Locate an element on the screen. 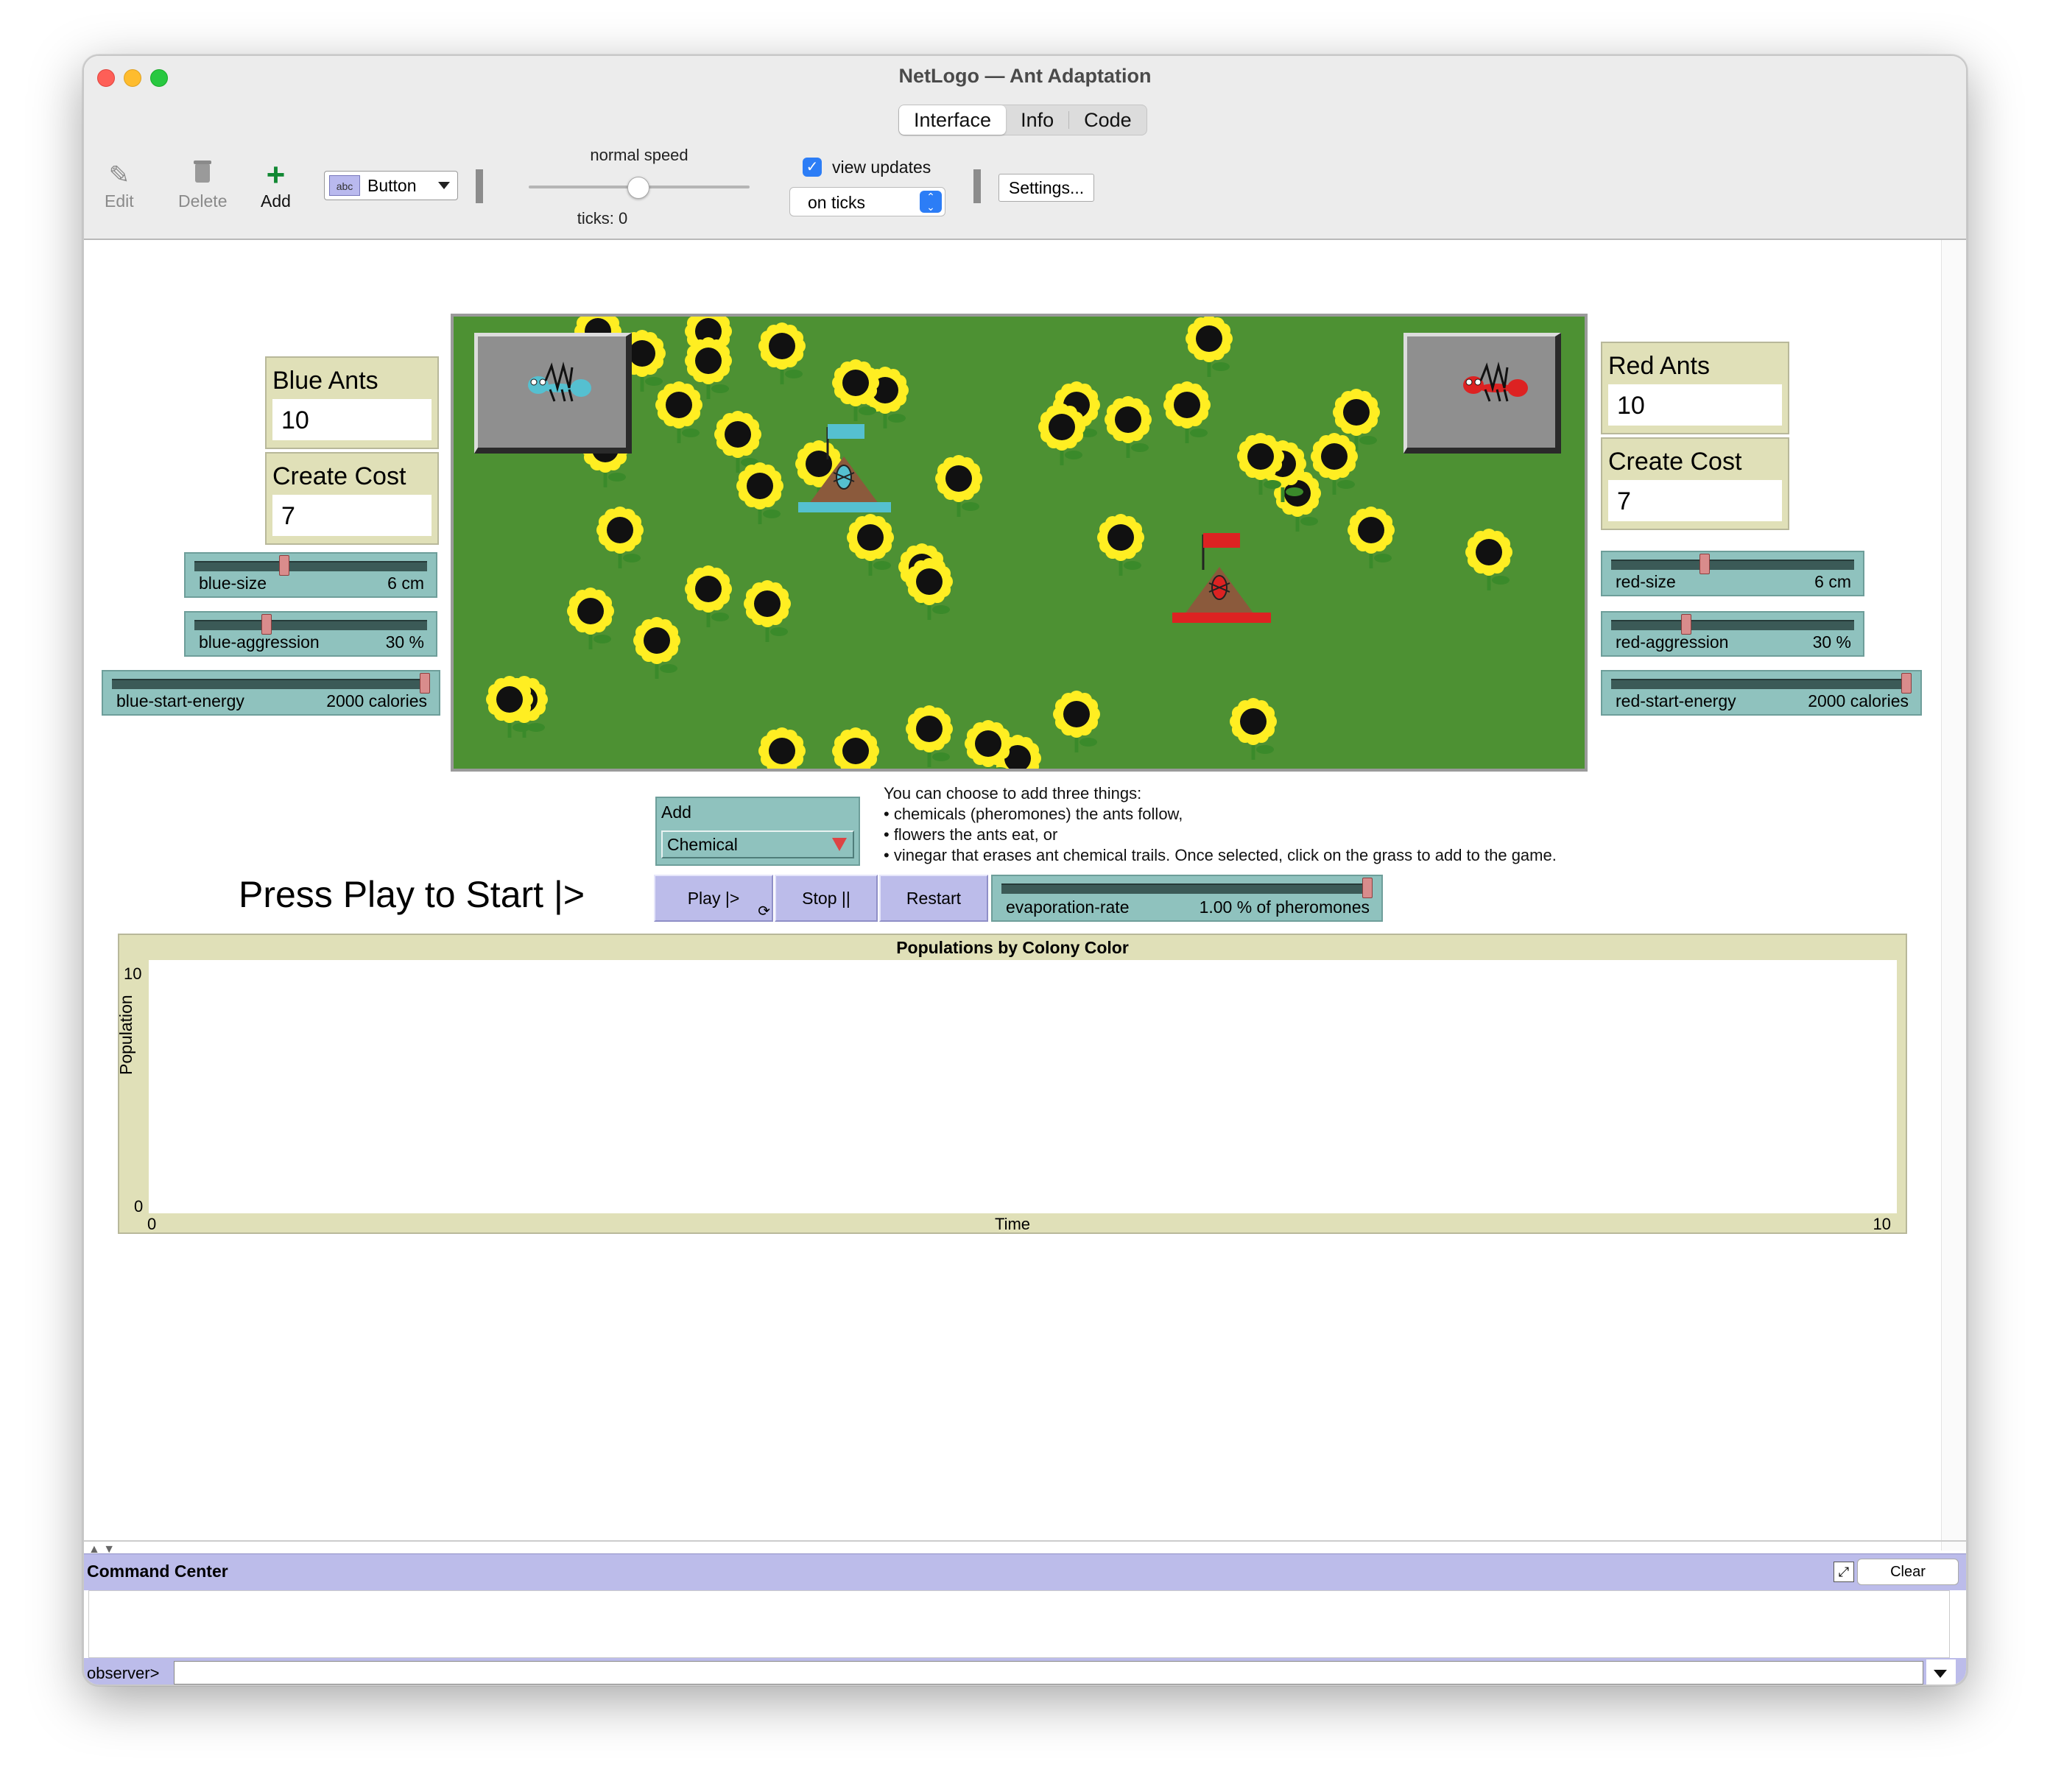 This screenshot has width=2050, height=1792. command-center-title: Command Center is located at coordinates (157, 1571).